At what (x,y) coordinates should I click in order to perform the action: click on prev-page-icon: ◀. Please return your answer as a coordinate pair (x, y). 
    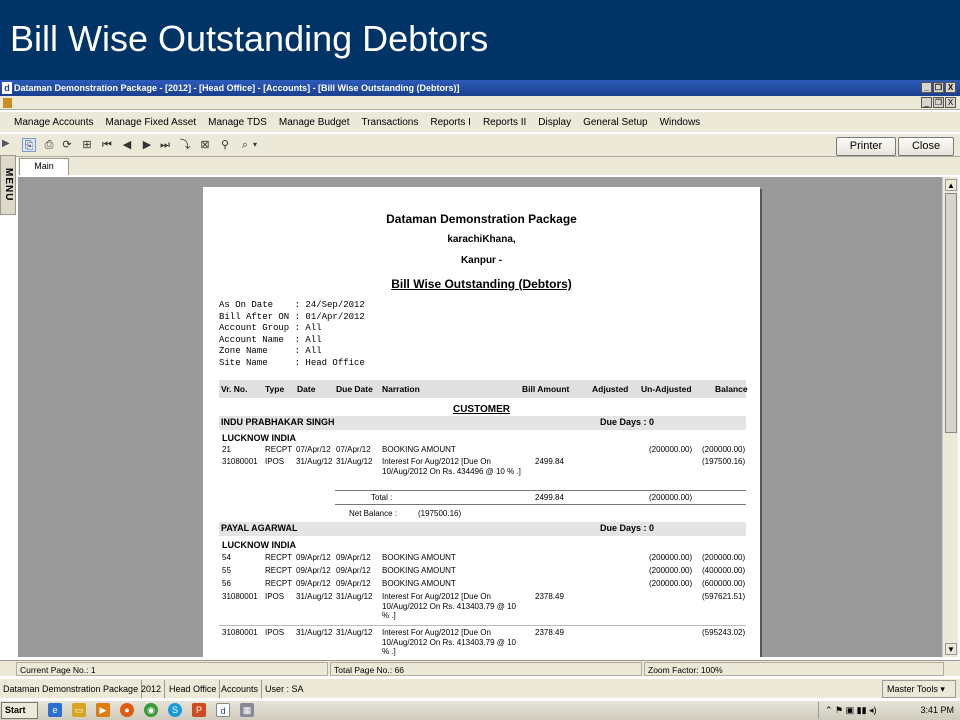
    Looking at the image, I should click on (127, 145).